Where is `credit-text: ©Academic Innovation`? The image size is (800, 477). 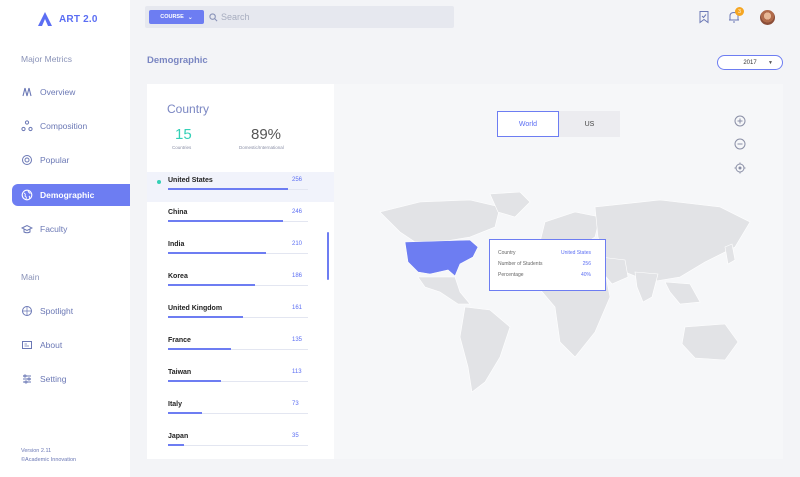
credit-text: ©Academic Innovation is located at coordinates (49, 460).